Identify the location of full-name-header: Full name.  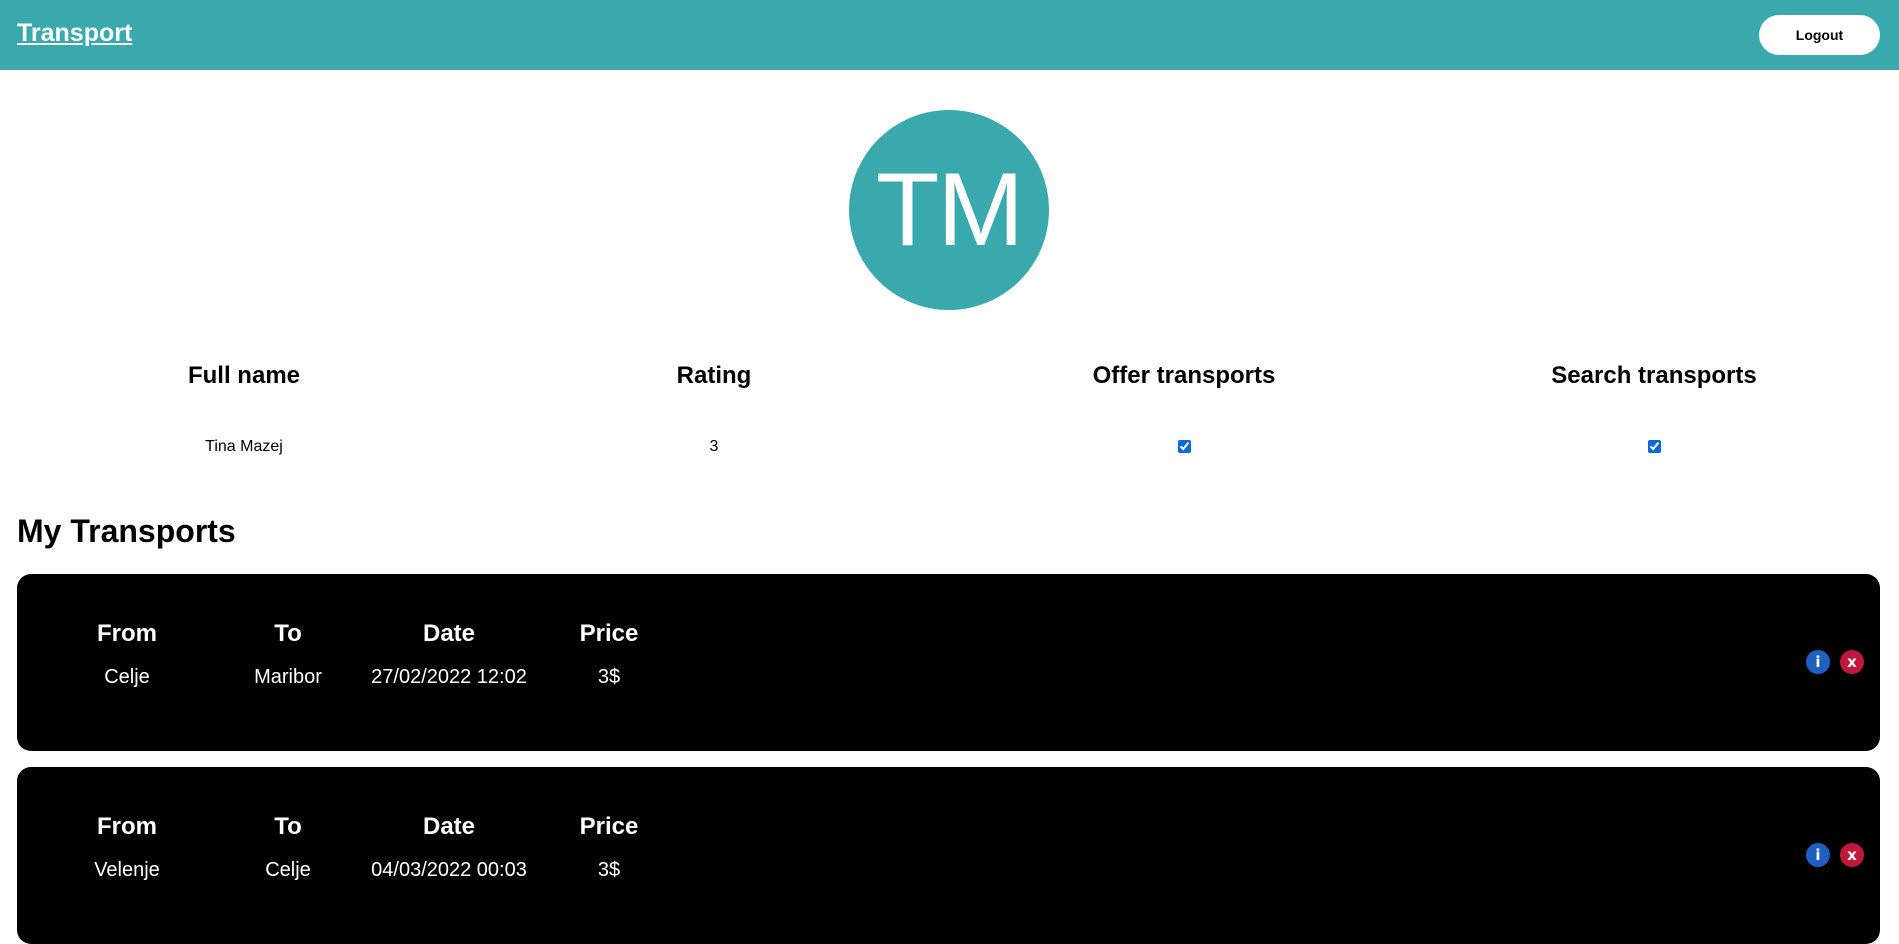
(244, 375).